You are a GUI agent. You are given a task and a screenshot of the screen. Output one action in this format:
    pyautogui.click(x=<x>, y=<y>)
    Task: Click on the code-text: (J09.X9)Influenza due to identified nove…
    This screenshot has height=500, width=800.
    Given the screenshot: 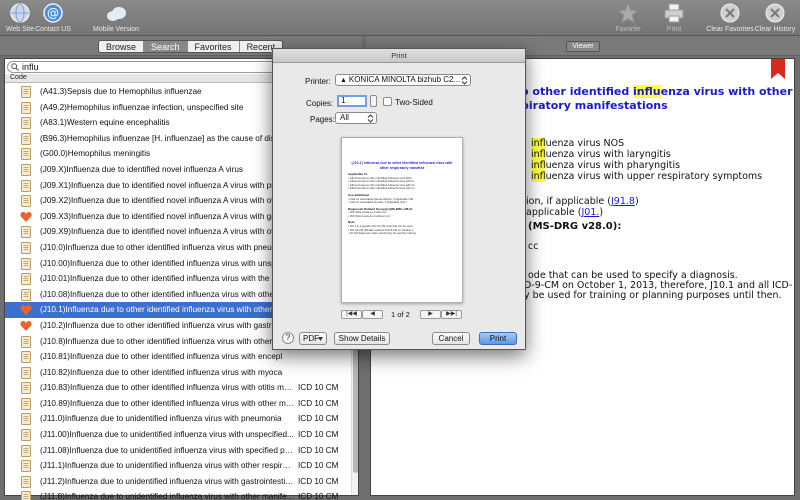 What is the action you would take?
    pyautogui.click(x=163, y=232)
    